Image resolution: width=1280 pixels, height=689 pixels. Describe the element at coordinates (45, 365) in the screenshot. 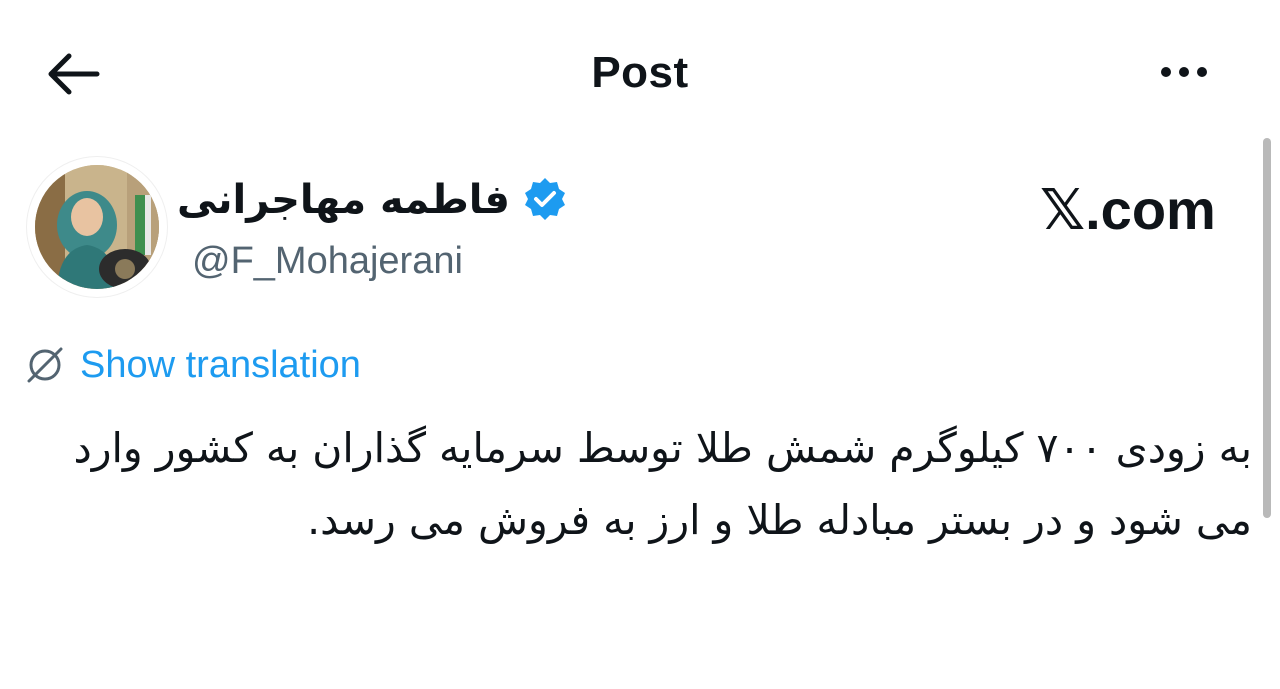

I see `globe-slash-icon` at that location.